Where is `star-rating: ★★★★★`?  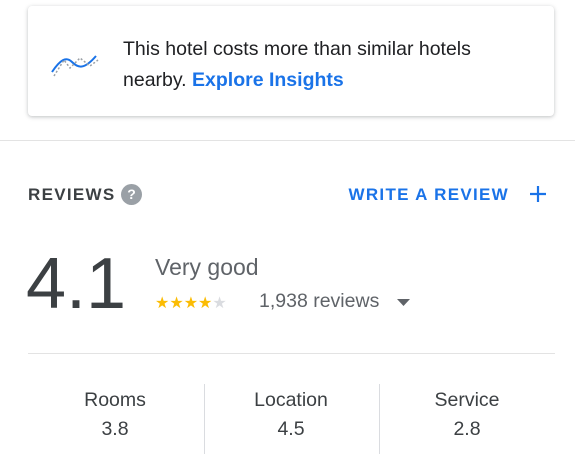
star-rating: ★★★★★ is located at coordinates (191, 303).